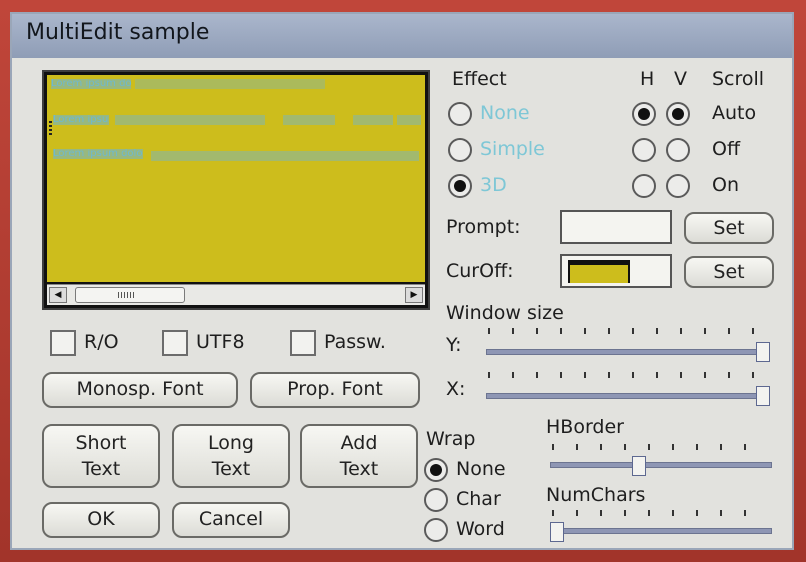 The width and height of the screenshot is (806, 562). I want to click on wrap-none-label: None, so click(481, 469).